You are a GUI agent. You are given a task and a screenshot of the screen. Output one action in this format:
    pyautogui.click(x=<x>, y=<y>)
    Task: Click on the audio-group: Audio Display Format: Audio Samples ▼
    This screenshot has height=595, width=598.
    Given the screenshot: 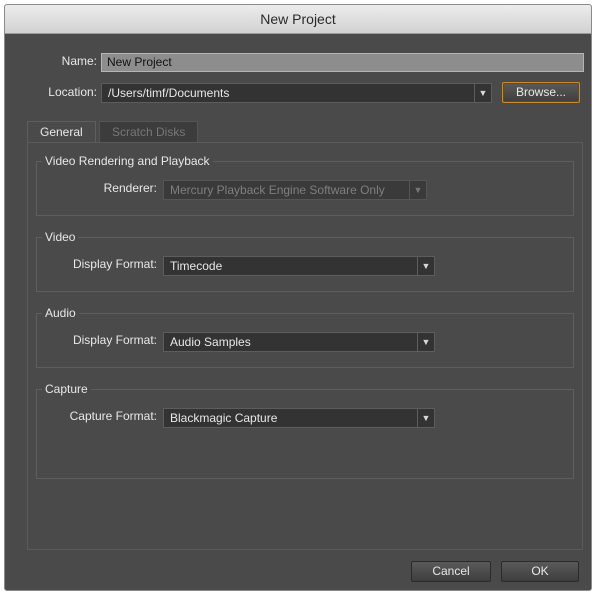 What is the action you would take?
    pyautogui.click(x=305, y=336)
    